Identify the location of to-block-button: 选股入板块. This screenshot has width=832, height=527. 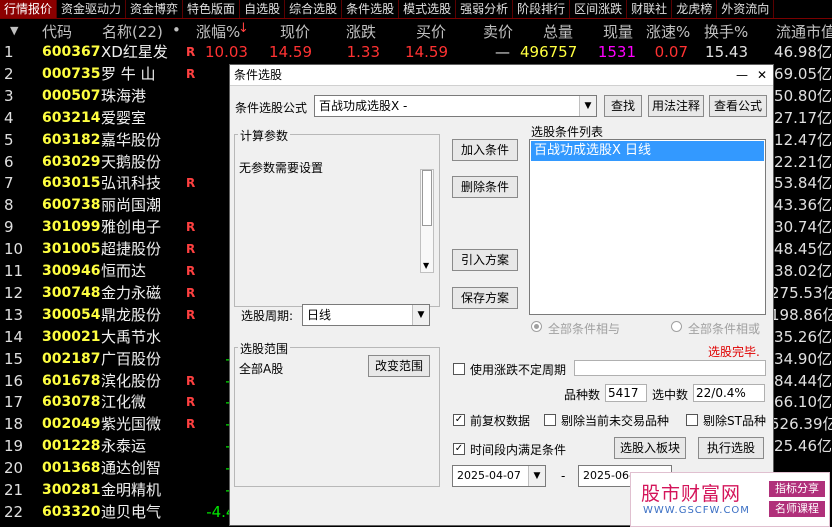
(650, 448).